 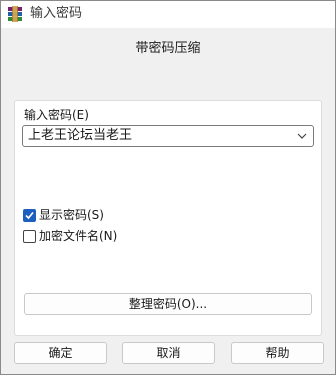 I want to click on chevron-down-icon, so click(x=302, y=136).